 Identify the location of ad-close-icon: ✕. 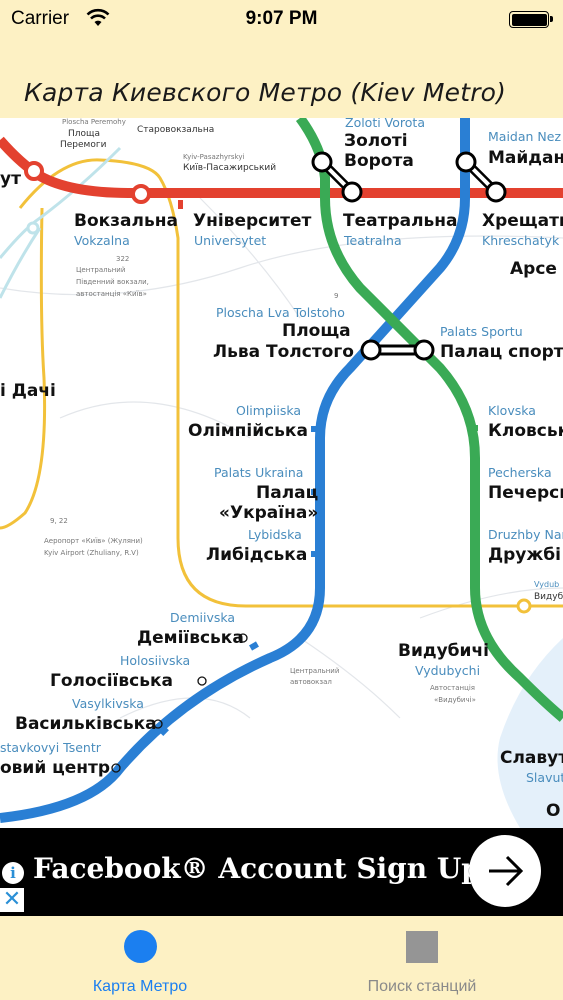
(12, 900).